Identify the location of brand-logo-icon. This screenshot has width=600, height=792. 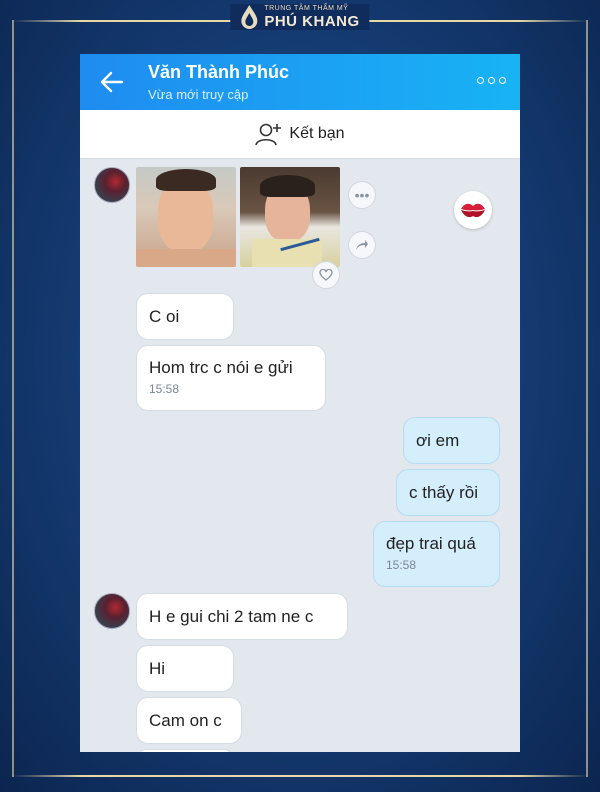
(249, 17).